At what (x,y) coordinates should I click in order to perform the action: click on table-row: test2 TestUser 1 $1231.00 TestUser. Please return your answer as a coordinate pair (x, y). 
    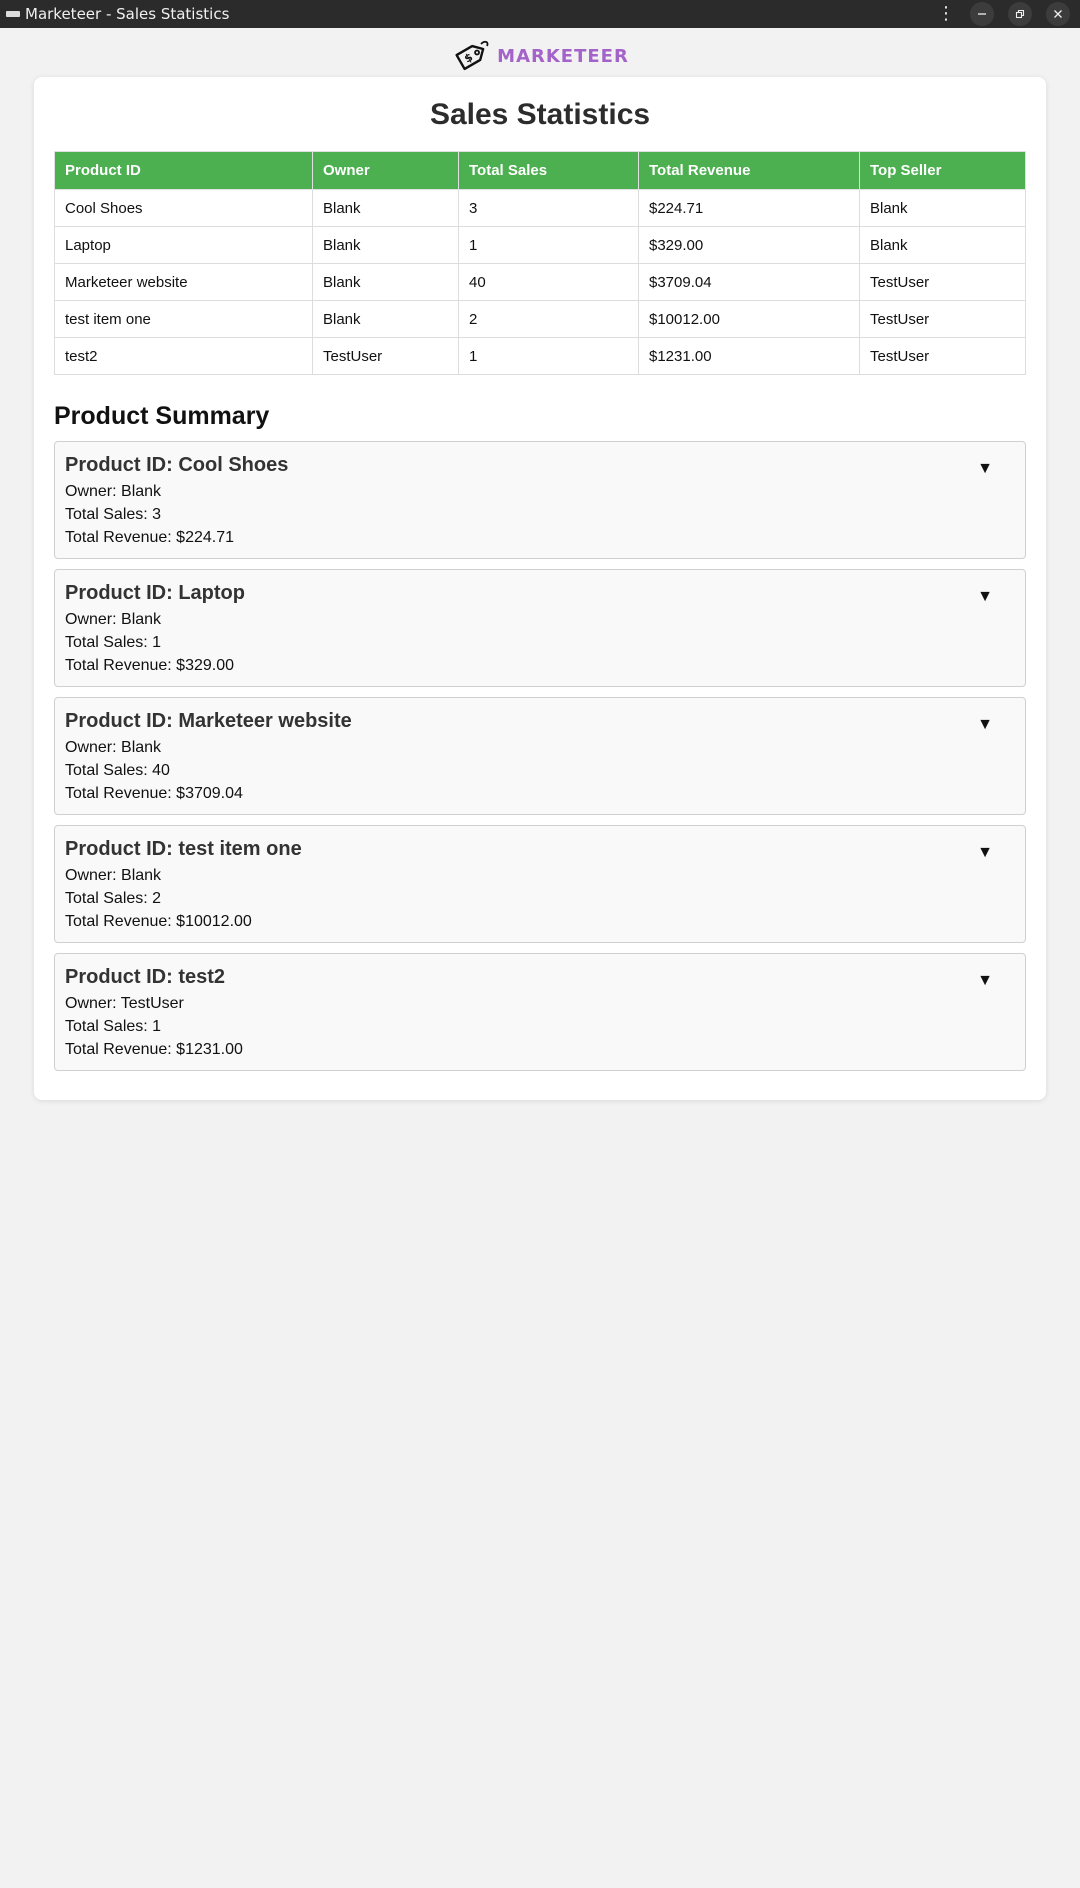
    Looking at the image, I should click on (540, 356).